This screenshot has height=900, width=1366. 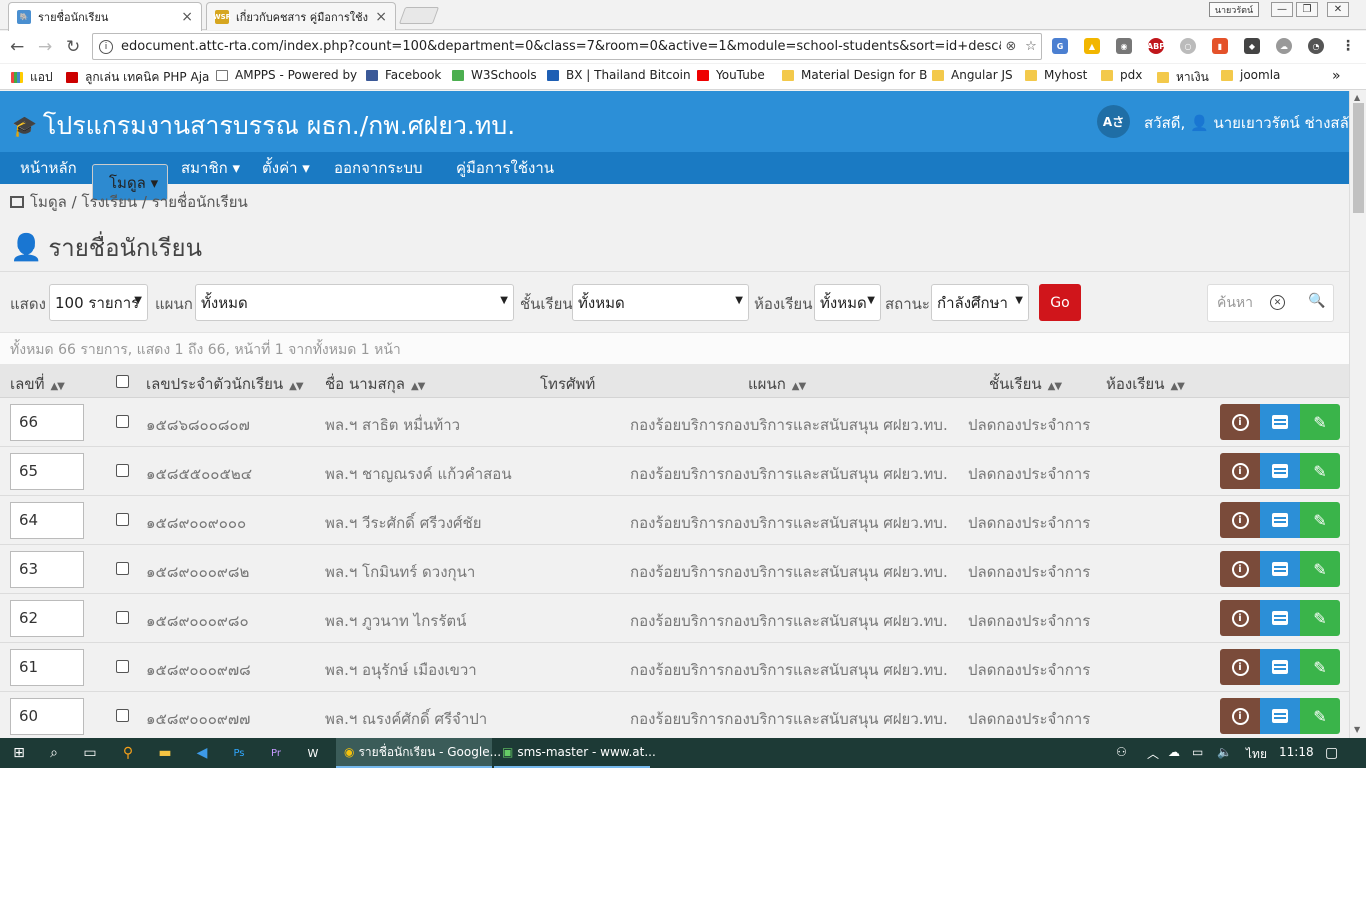 I want to click on photoshop-icon: Ps, so click(x=239, y=753).